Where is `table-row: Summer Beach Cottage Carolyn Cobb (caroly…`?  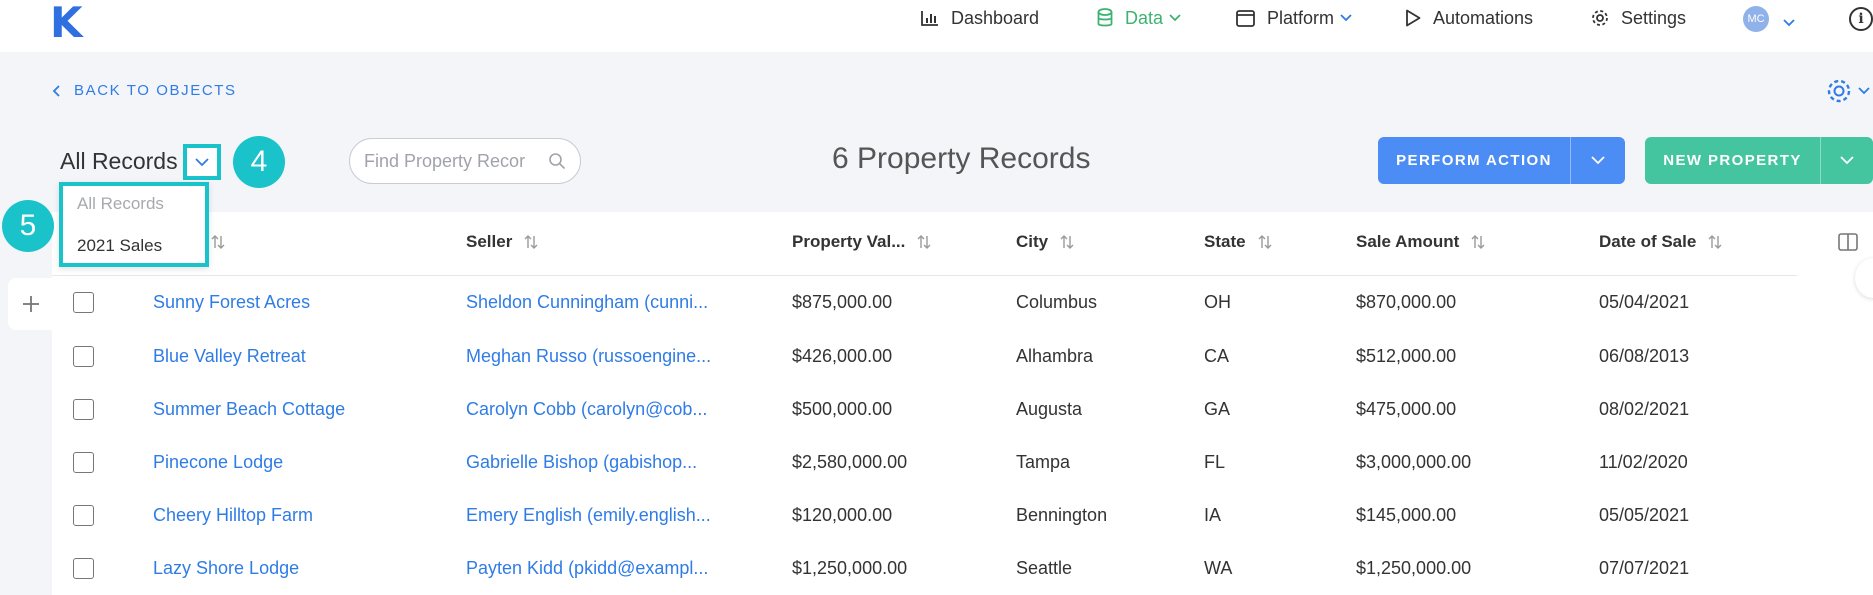
table-row: Summer Beach Cottage Carolyn Cobb (caroly… is located at coordinates (924, 409).